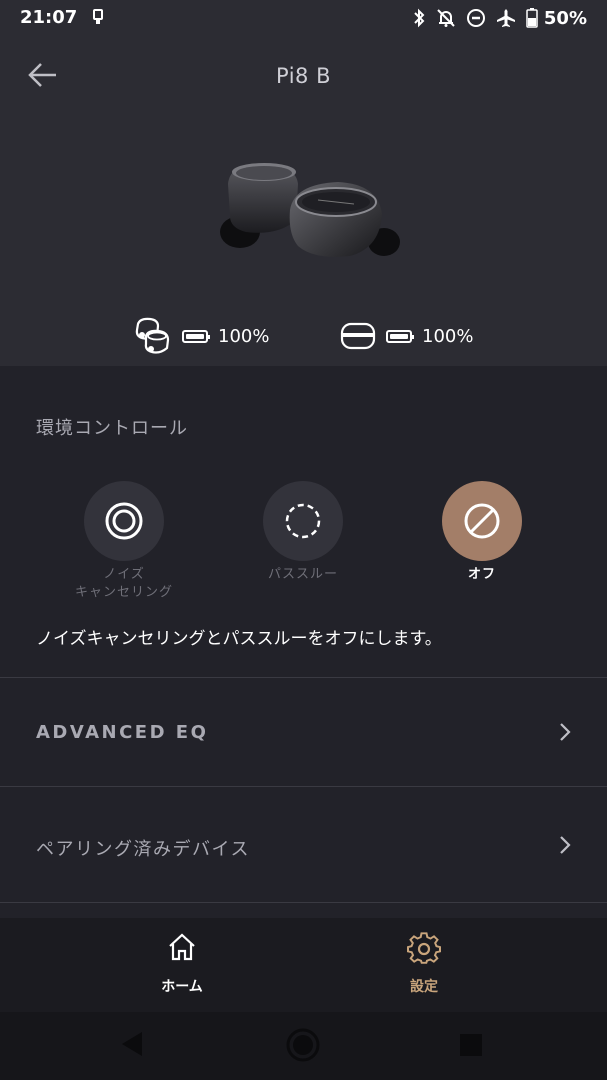 The height and width of the screenshot is (1080, 607). Describe the element at coordinates (49, 17) in the screenshot. I see `status-time: 21:07` at that location.